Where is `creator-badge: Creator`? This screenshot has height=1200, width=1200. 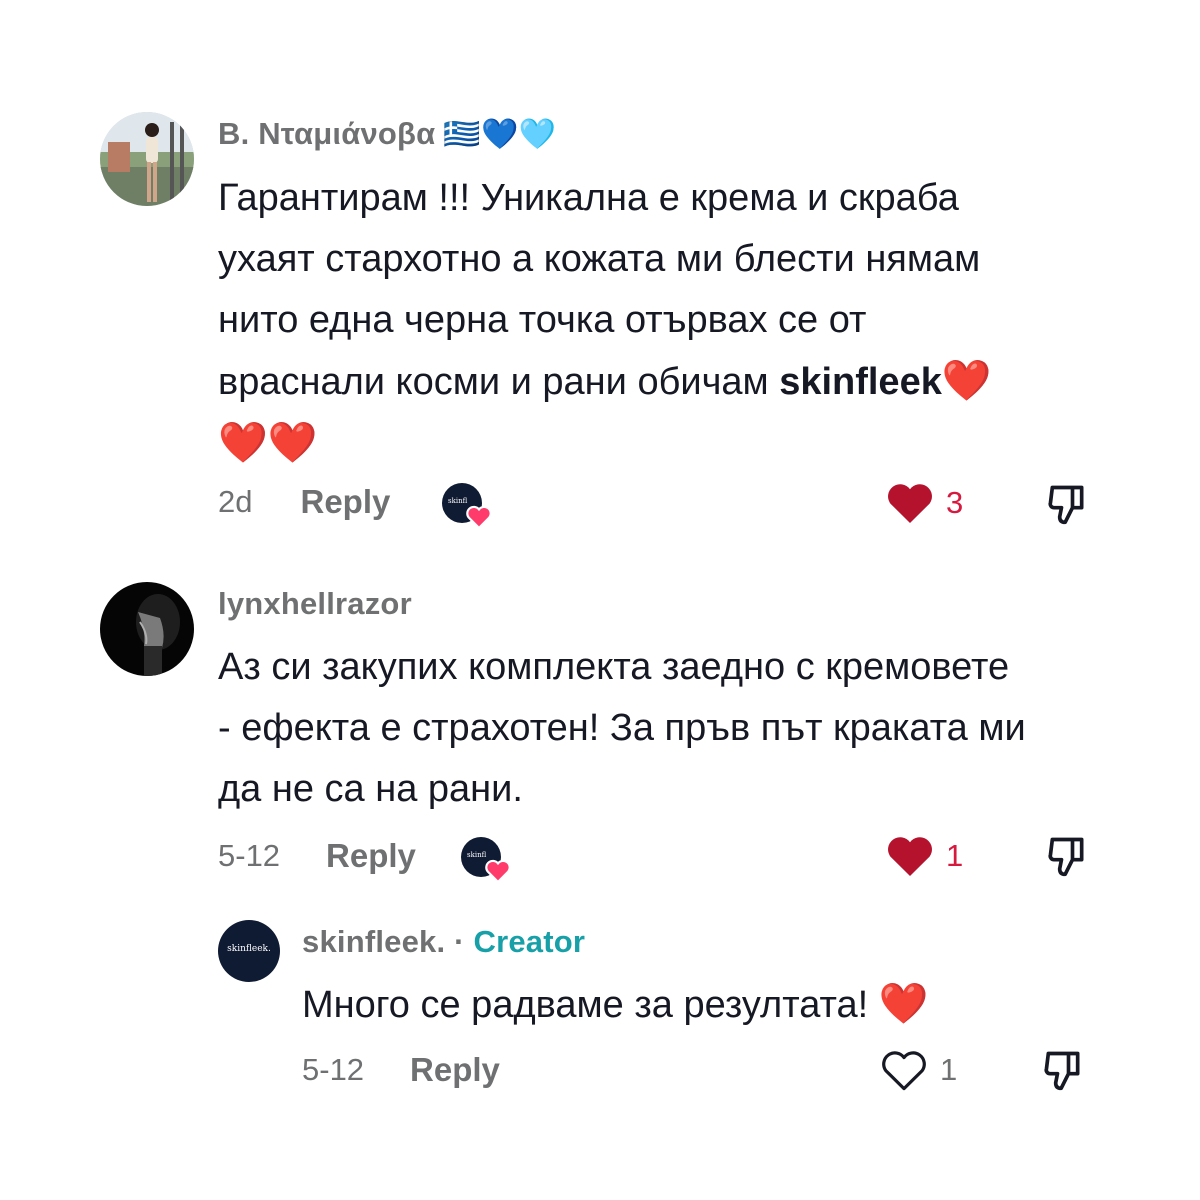 creator-badge: Creator is located at coordinates (529, 941).